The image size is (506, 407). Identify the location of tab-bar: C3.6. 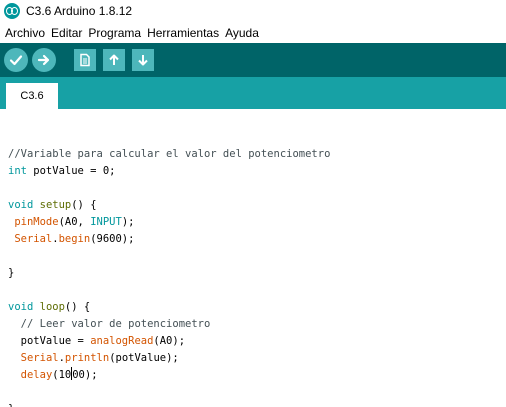
(253, 93).